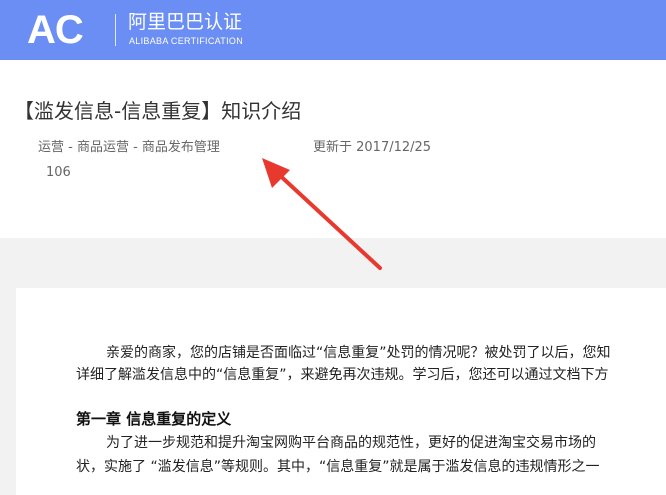  Describe the element at coordinates (158, 111) in the screenshot. I see `page-title: 【滥发信息-信息重复】知识介绍` at that location.